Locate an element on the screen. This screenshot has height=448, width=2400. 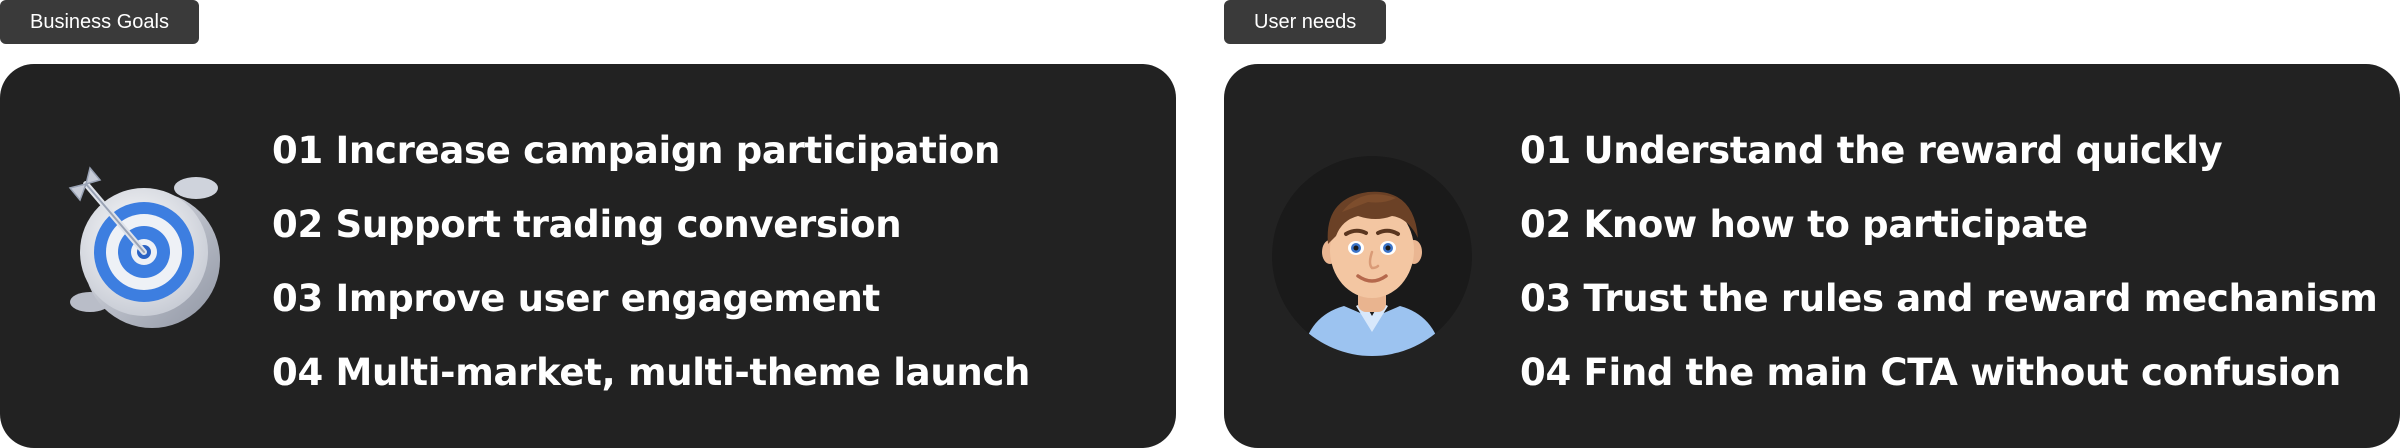
business-goals-tag: Business Goals is located at coordinates (99, 22).